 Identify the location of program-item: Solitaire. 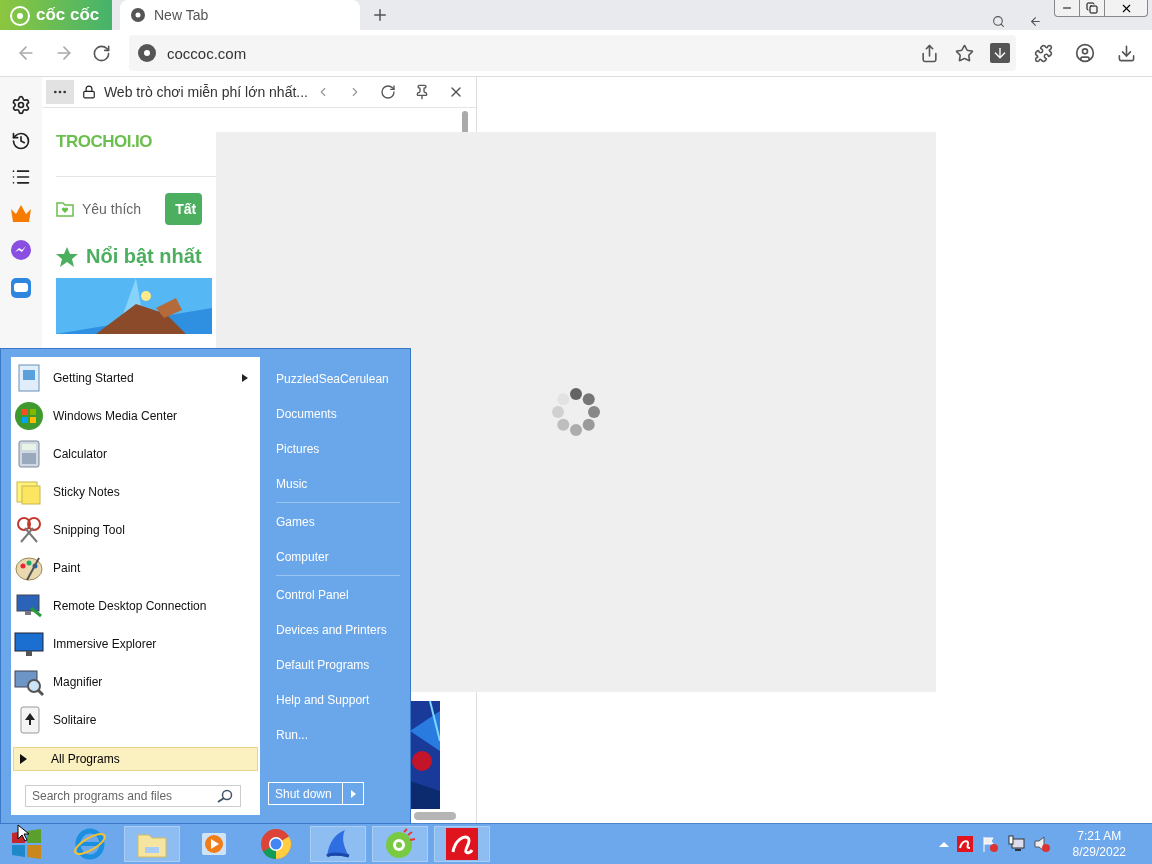
(135, 720).